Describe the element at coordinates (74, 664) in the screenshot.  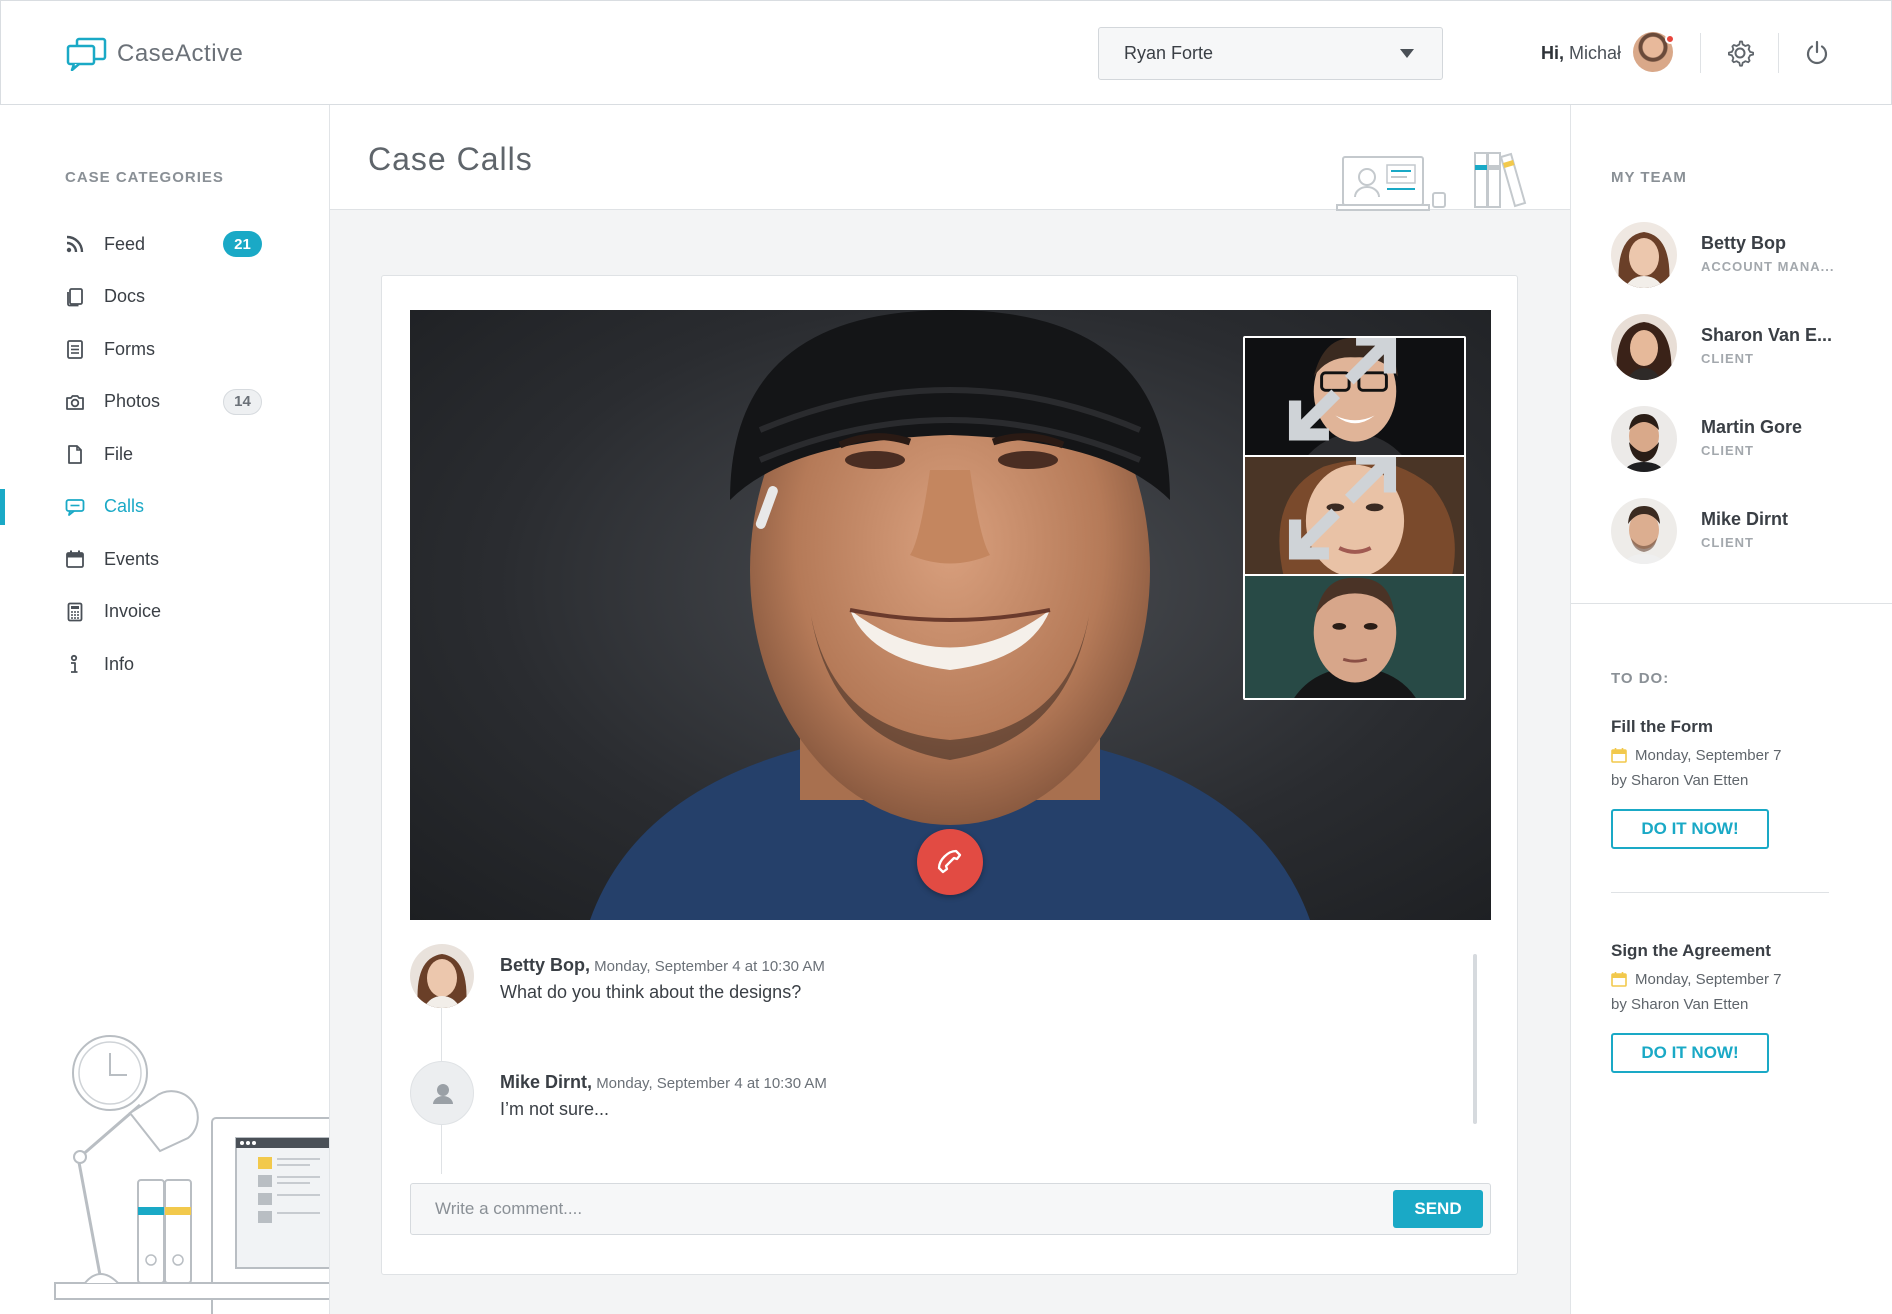
I see `info-icon` at that location.